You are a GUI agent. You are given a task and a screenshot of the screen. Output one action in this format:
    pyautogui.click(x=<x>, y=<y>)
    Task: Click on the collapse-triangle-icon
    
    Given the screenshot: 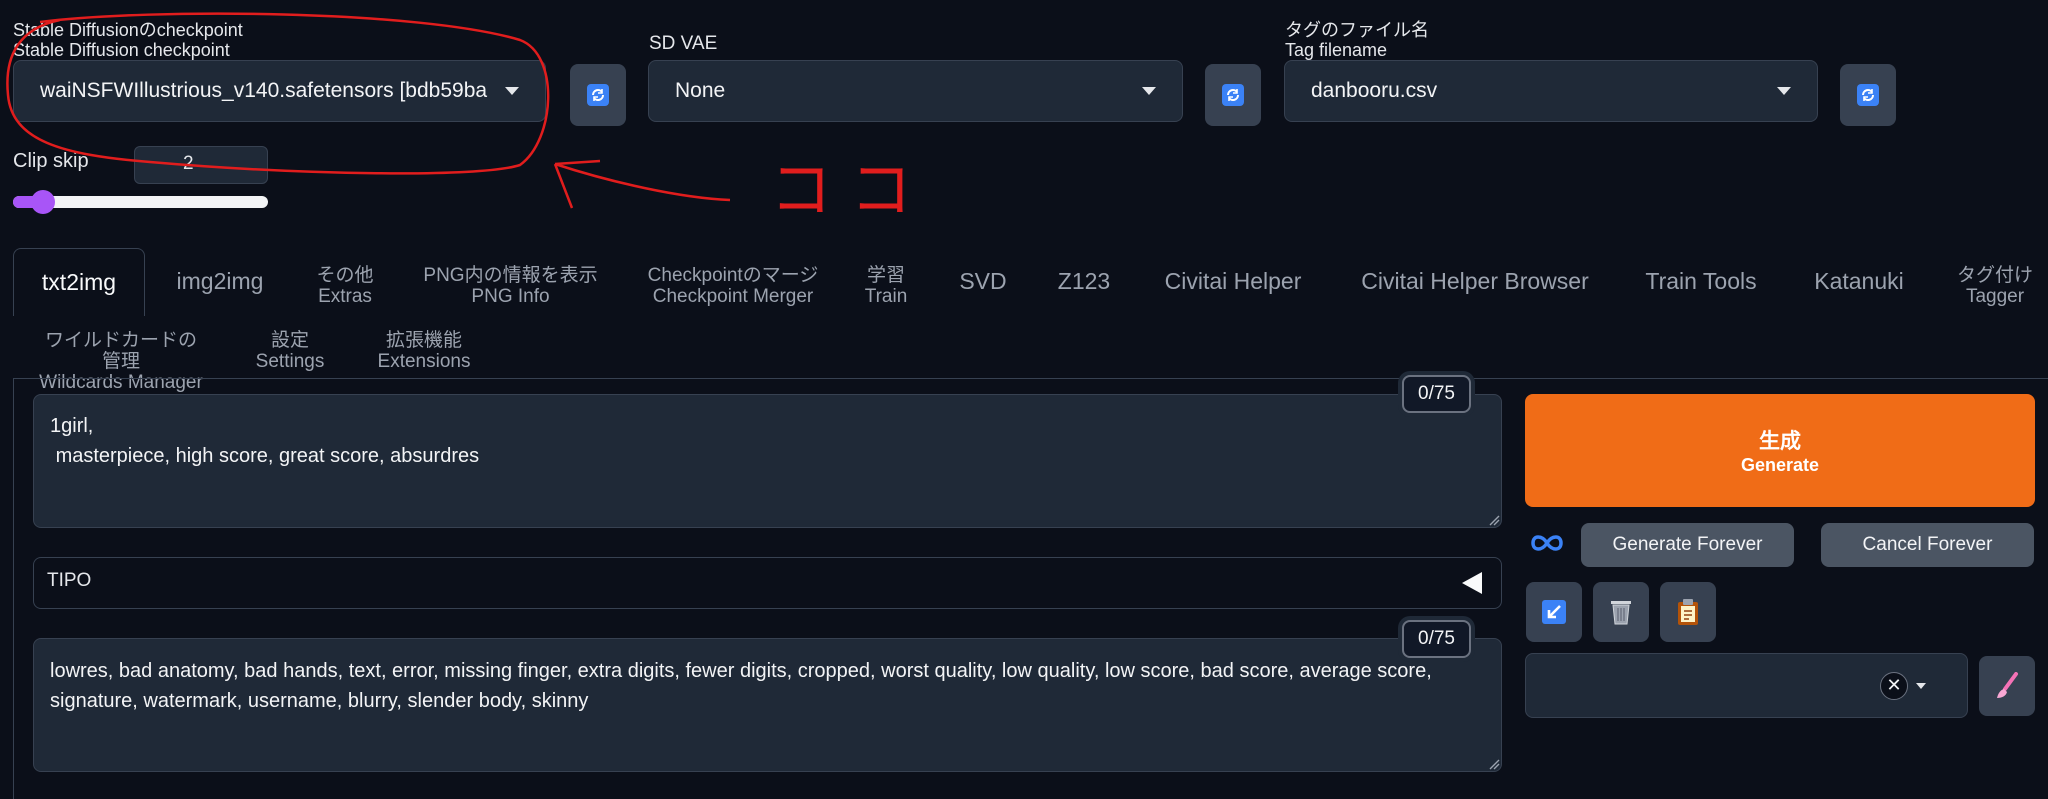 What is the action you would take?
    pyautogui.click(x=1472, y=583)
    